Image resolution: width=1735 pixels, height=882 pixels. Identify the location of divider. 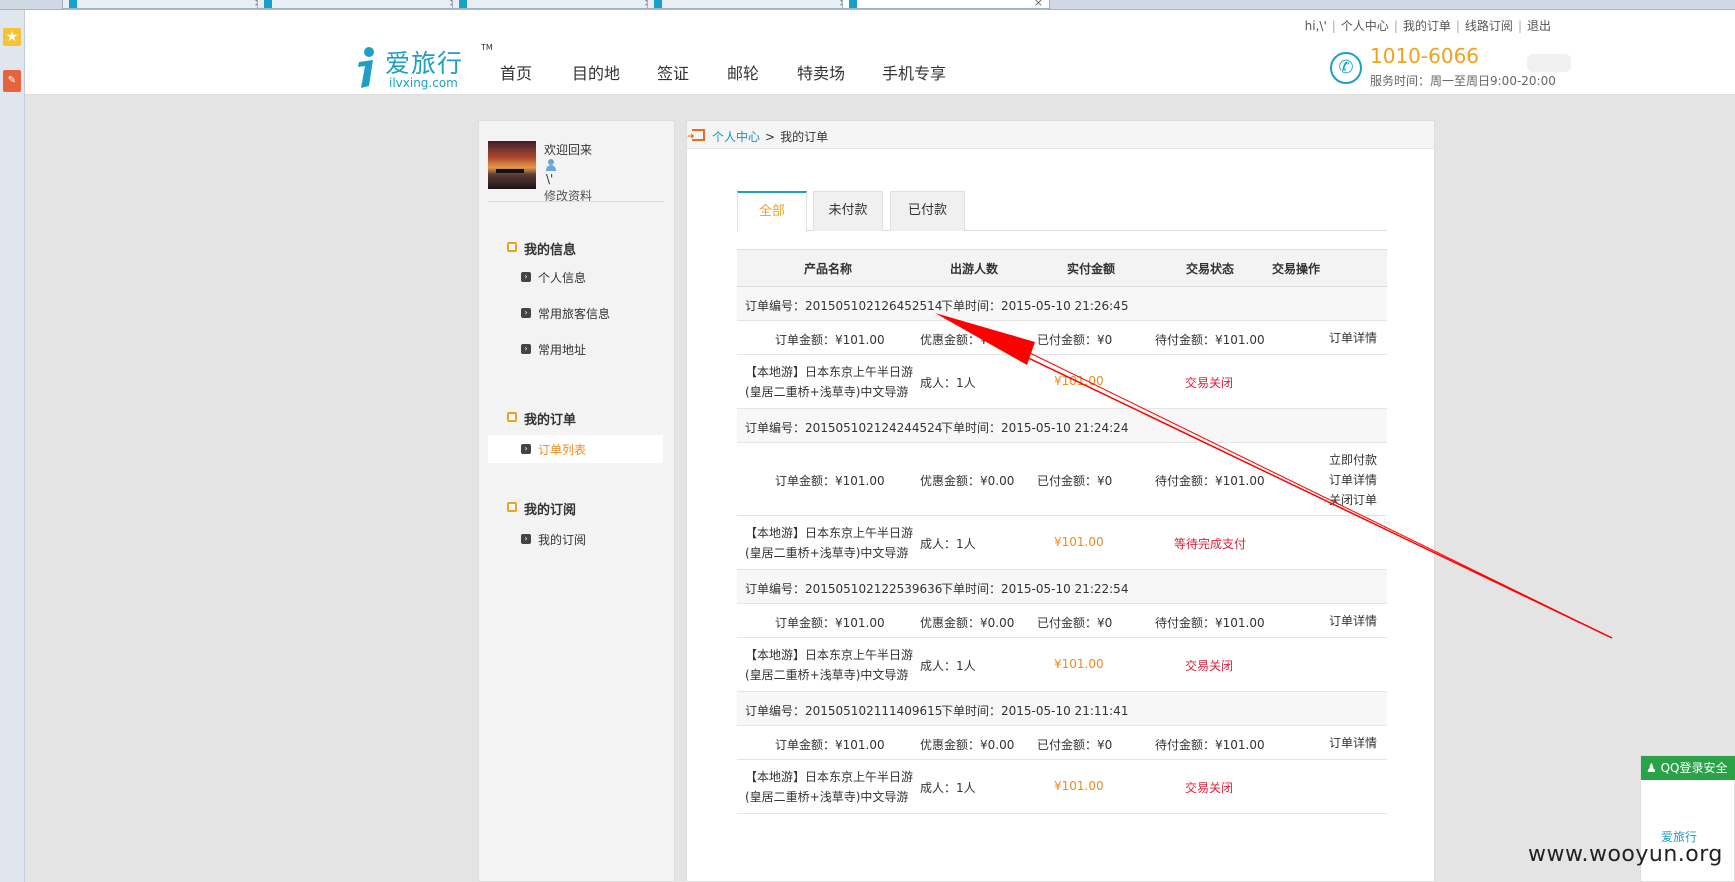
(576, 201).